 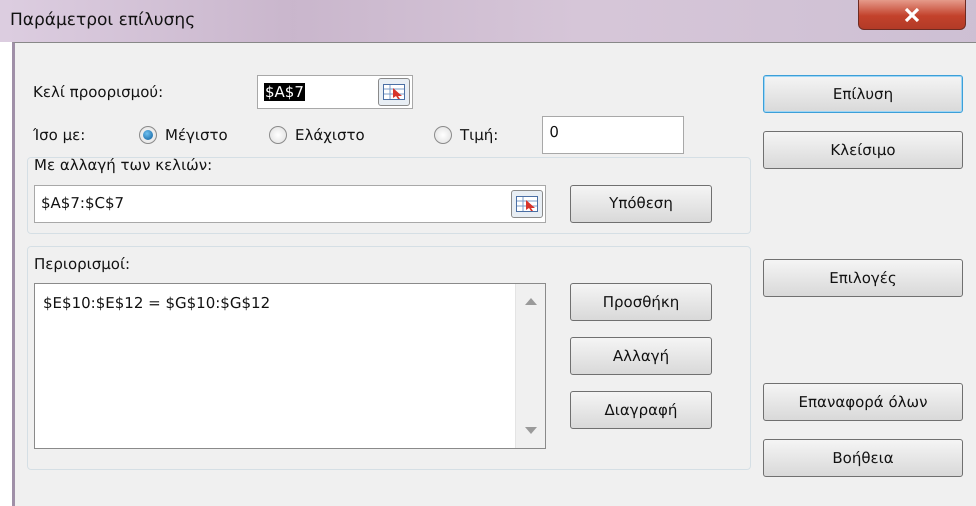 I want to click on dialog-button: Διαγραφή, so click(x=641, y=410).